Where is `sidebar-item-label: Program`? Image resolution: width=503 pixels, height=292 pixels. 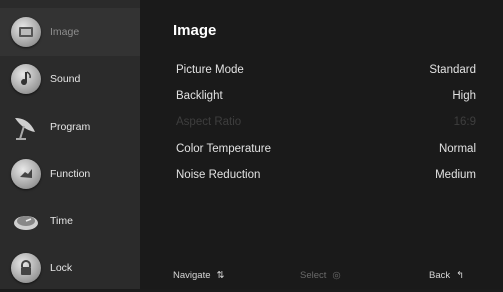
sidebar-item-label: Program is located at coordinates (70, 127).